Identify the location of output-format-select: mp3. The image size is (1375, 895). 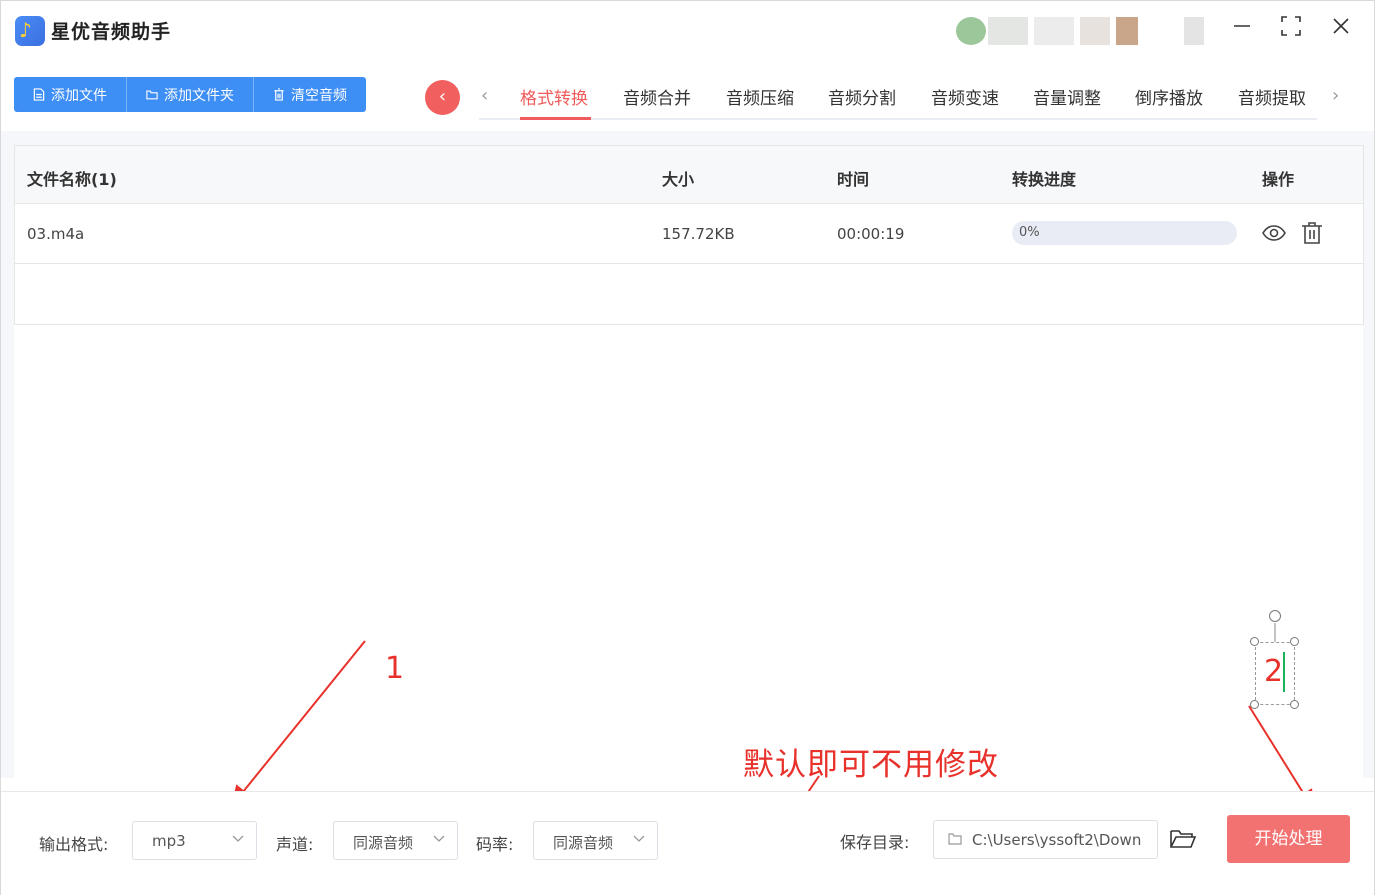
(194, 840).